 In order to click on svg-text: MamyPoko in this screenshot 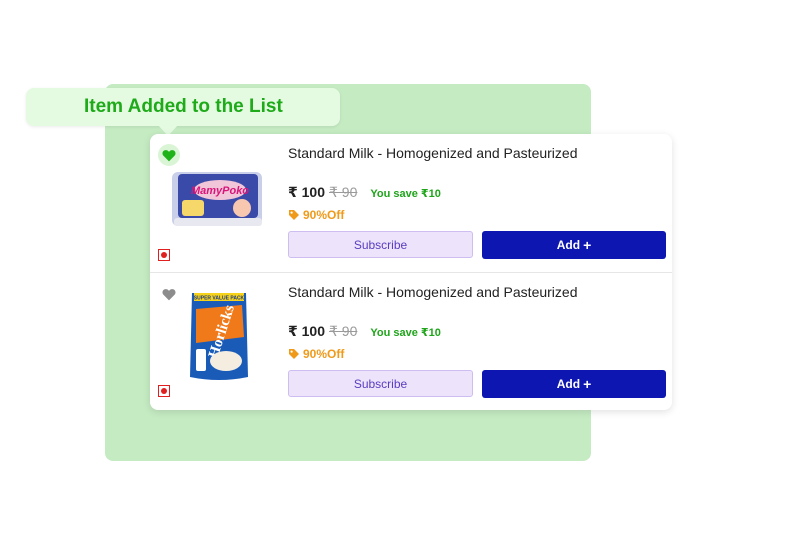, I will do `click(220, 191)`.